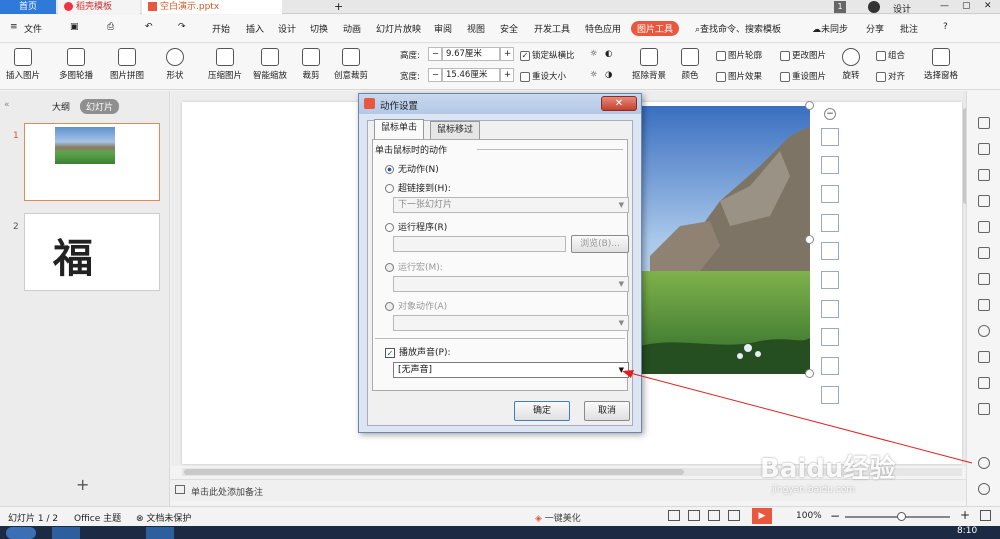  What do you see at coordinates (507, 54) in the screenshot?
I see `height-plus-button: +` at bounding box center [507, 54].